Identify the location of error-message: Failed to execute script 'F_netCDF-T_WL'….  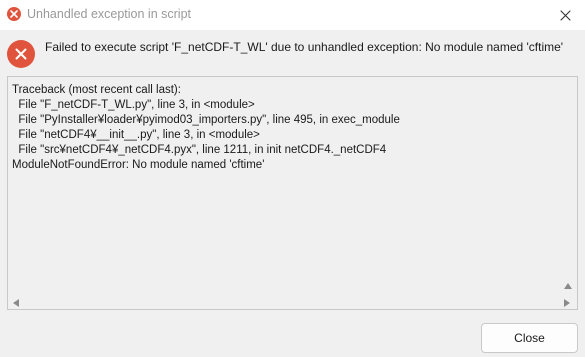
(304, 47).